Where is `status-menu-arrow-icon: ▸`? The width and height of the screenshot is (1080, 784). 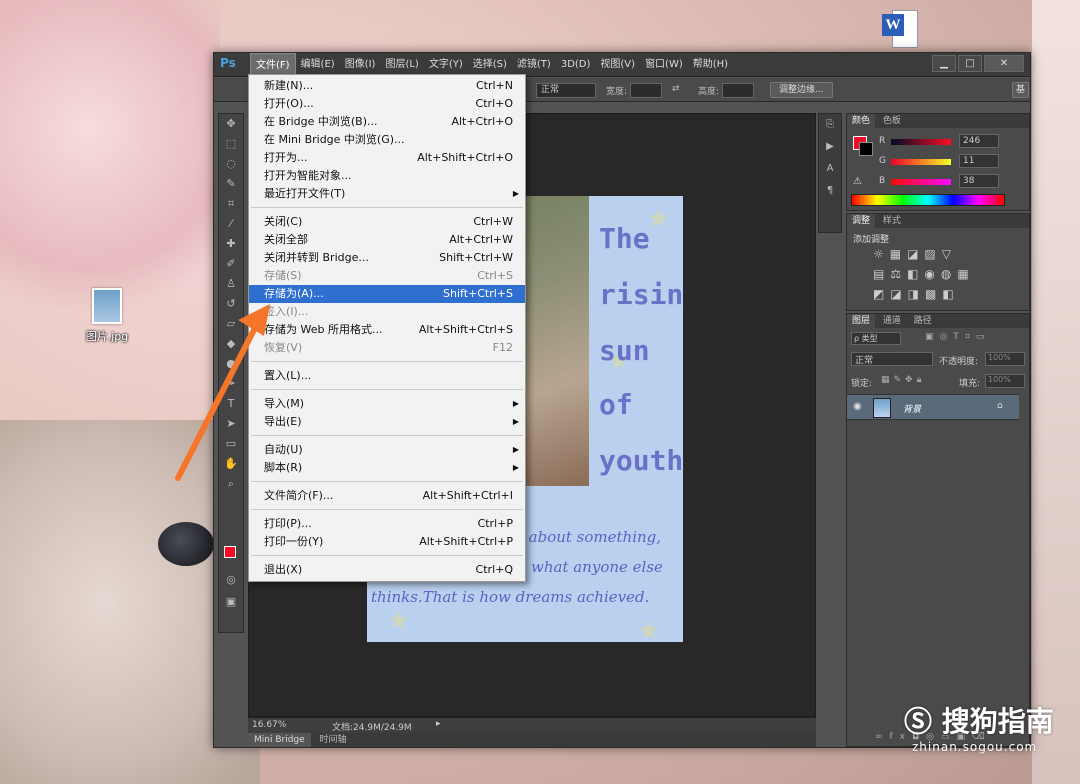 status-menu-arrow-icon: ▸ is located at coordinates (438, 724).